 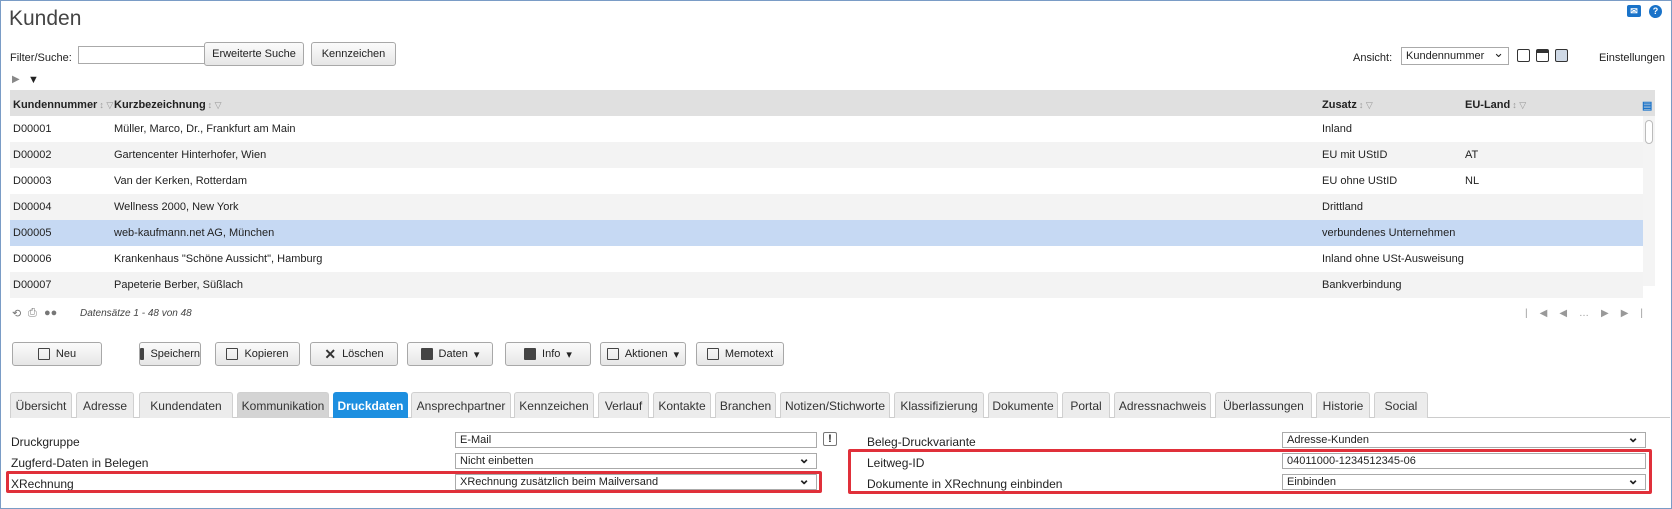 What do you see at coordinates (461, 405) in the screenshot?
I see `tab-ansprechpartner: Ansprechpartner` at bounding box center [461, 405].